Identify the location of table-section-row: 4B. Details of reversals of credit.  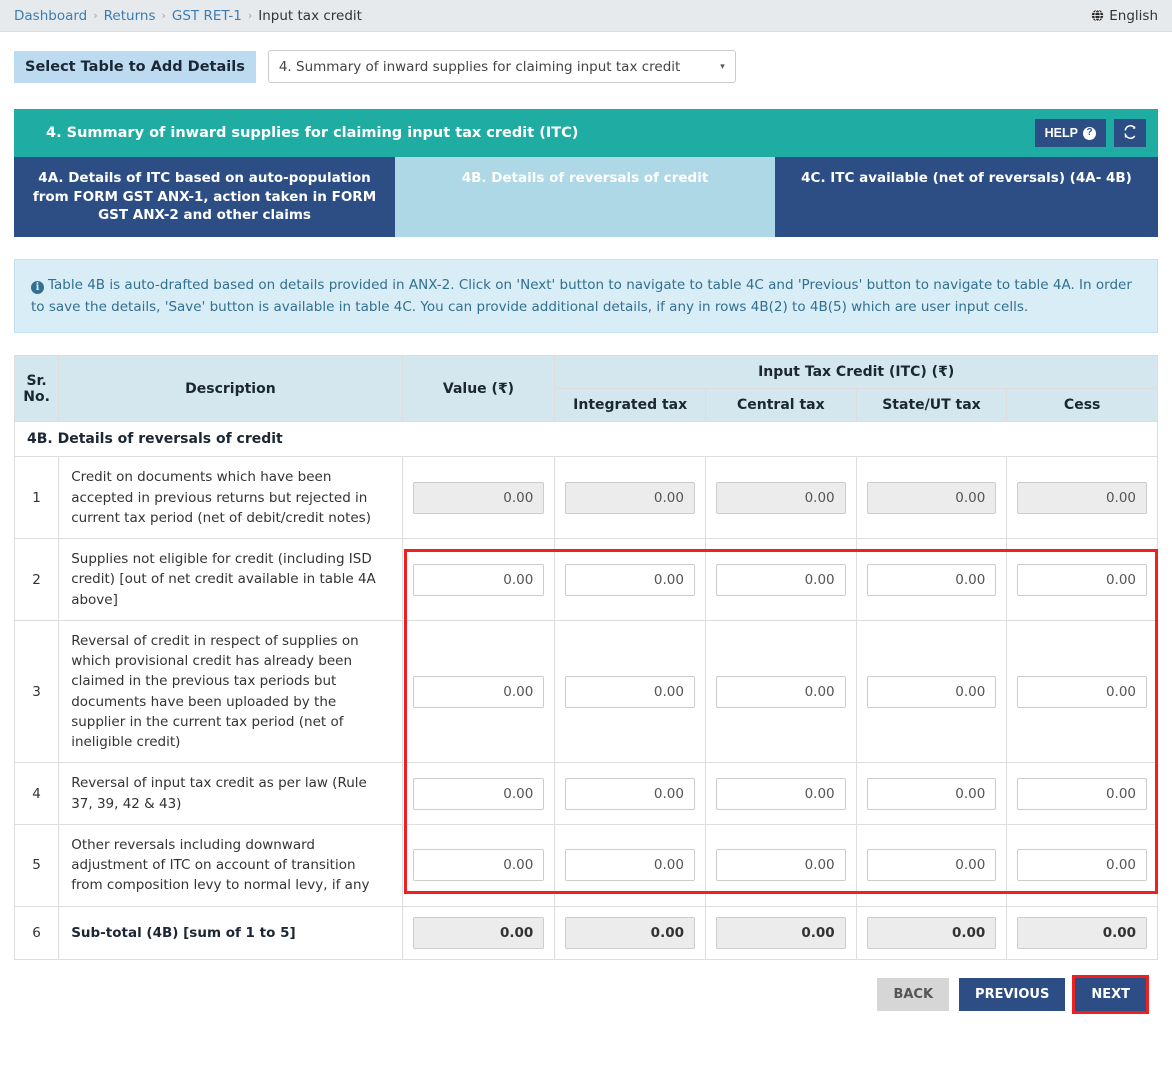
(586, 439).